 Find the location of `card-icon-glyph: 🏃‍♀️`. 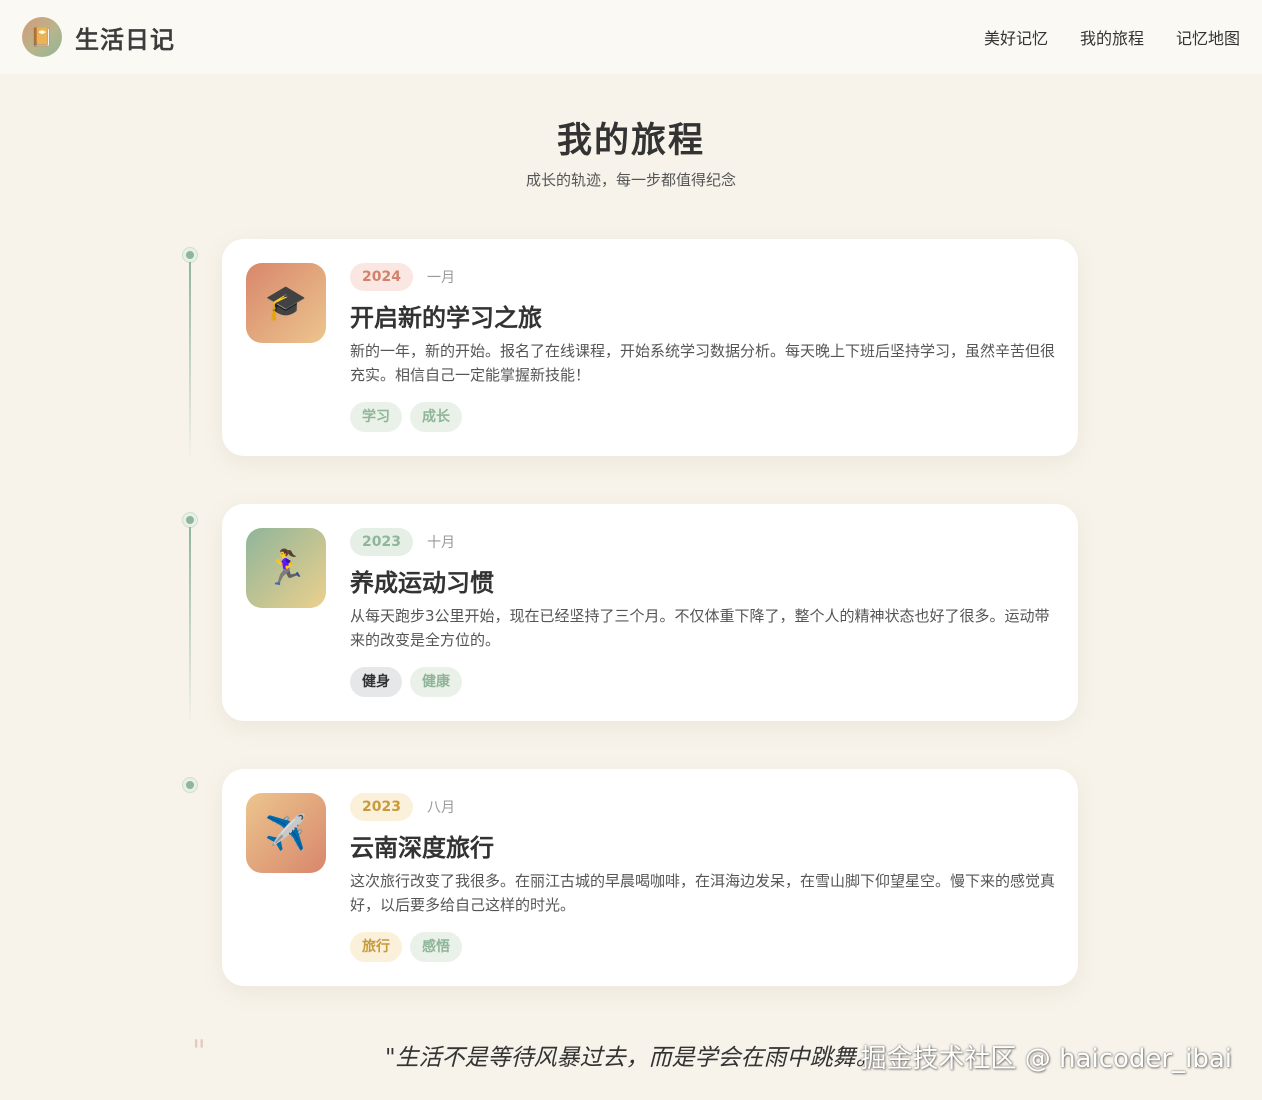

card-icon-glyph: 🏃‍♀️ is located at coordinates (286, 568).